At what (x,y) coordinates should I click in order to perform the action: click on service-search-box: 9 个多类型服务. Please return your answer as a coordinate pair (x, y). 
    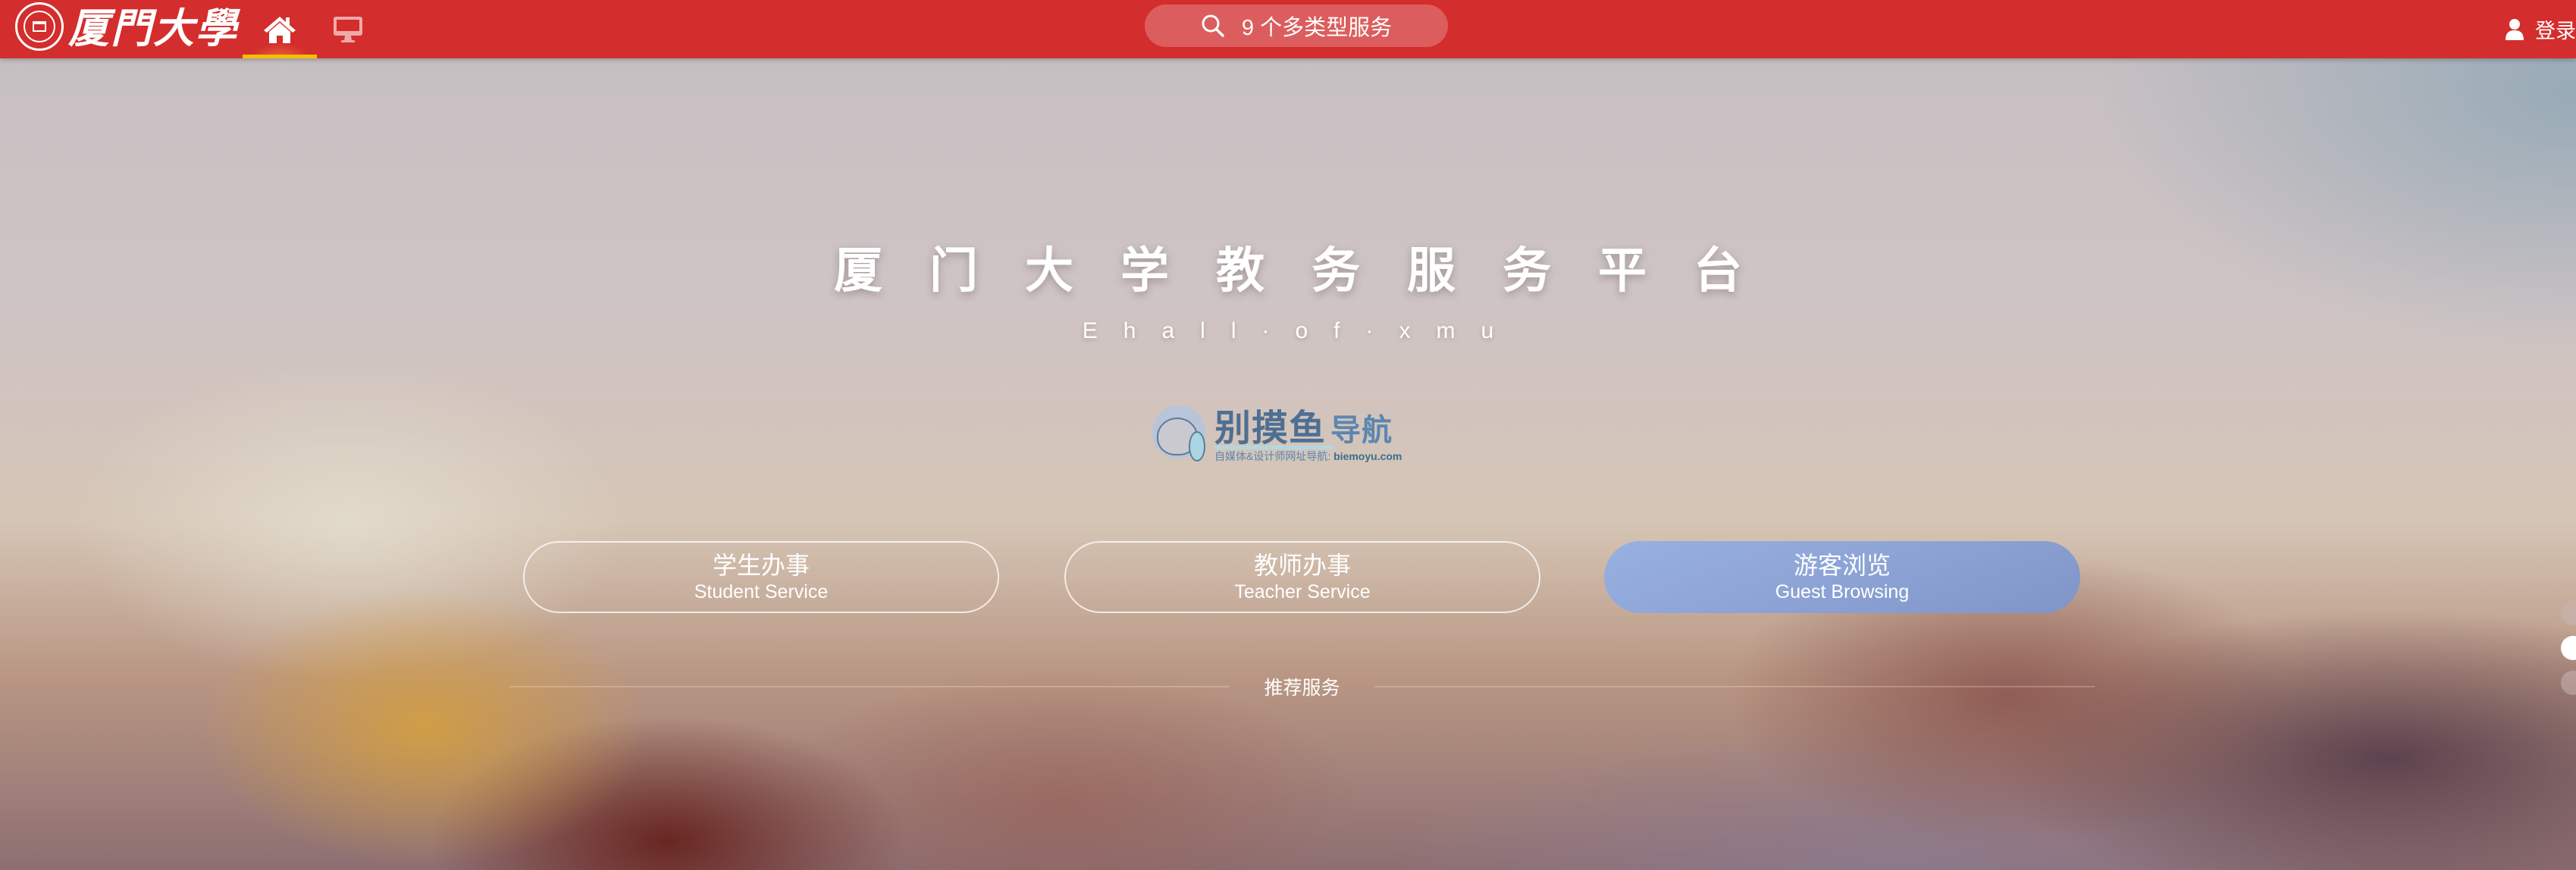
    Looking at the image, I should click on (1296, 26).